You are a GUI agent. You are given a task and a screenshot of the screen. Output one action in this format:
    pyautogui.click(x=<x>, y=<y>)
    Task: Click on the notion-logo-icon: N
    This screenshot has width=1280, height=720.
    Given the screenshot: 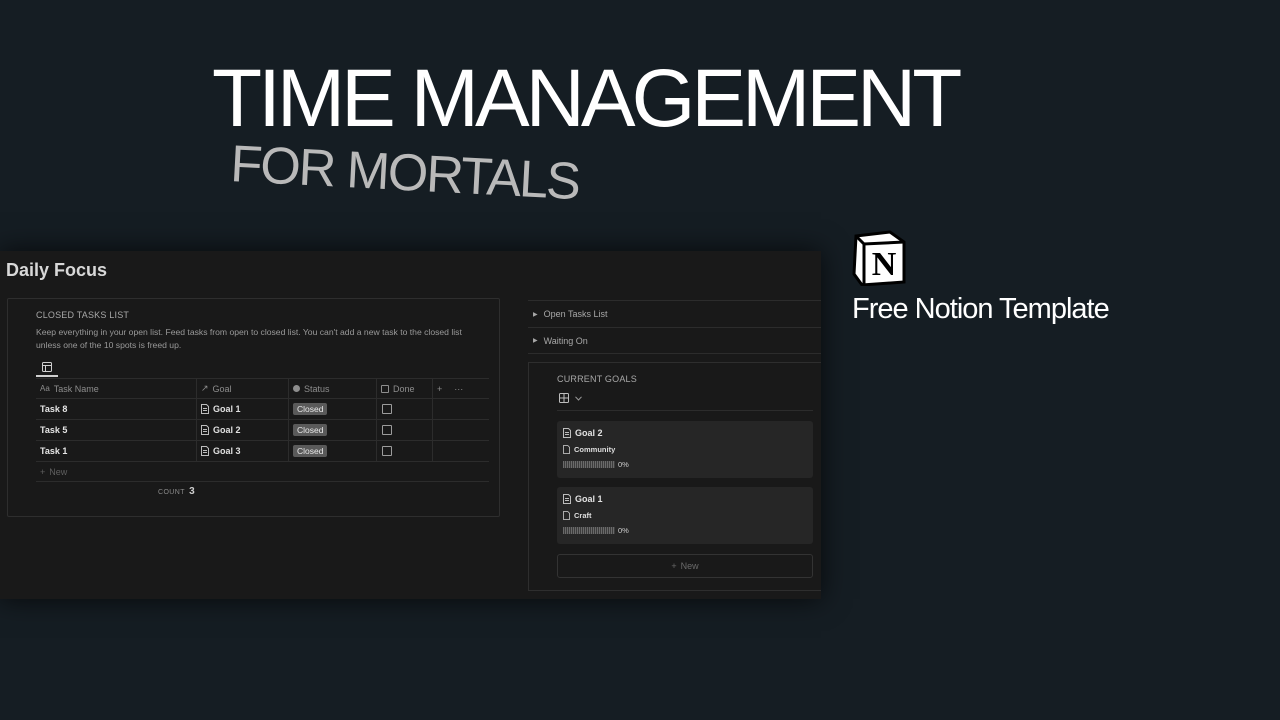 What is the action you would take?
    pyautogui.click(x=880, y=258)
    